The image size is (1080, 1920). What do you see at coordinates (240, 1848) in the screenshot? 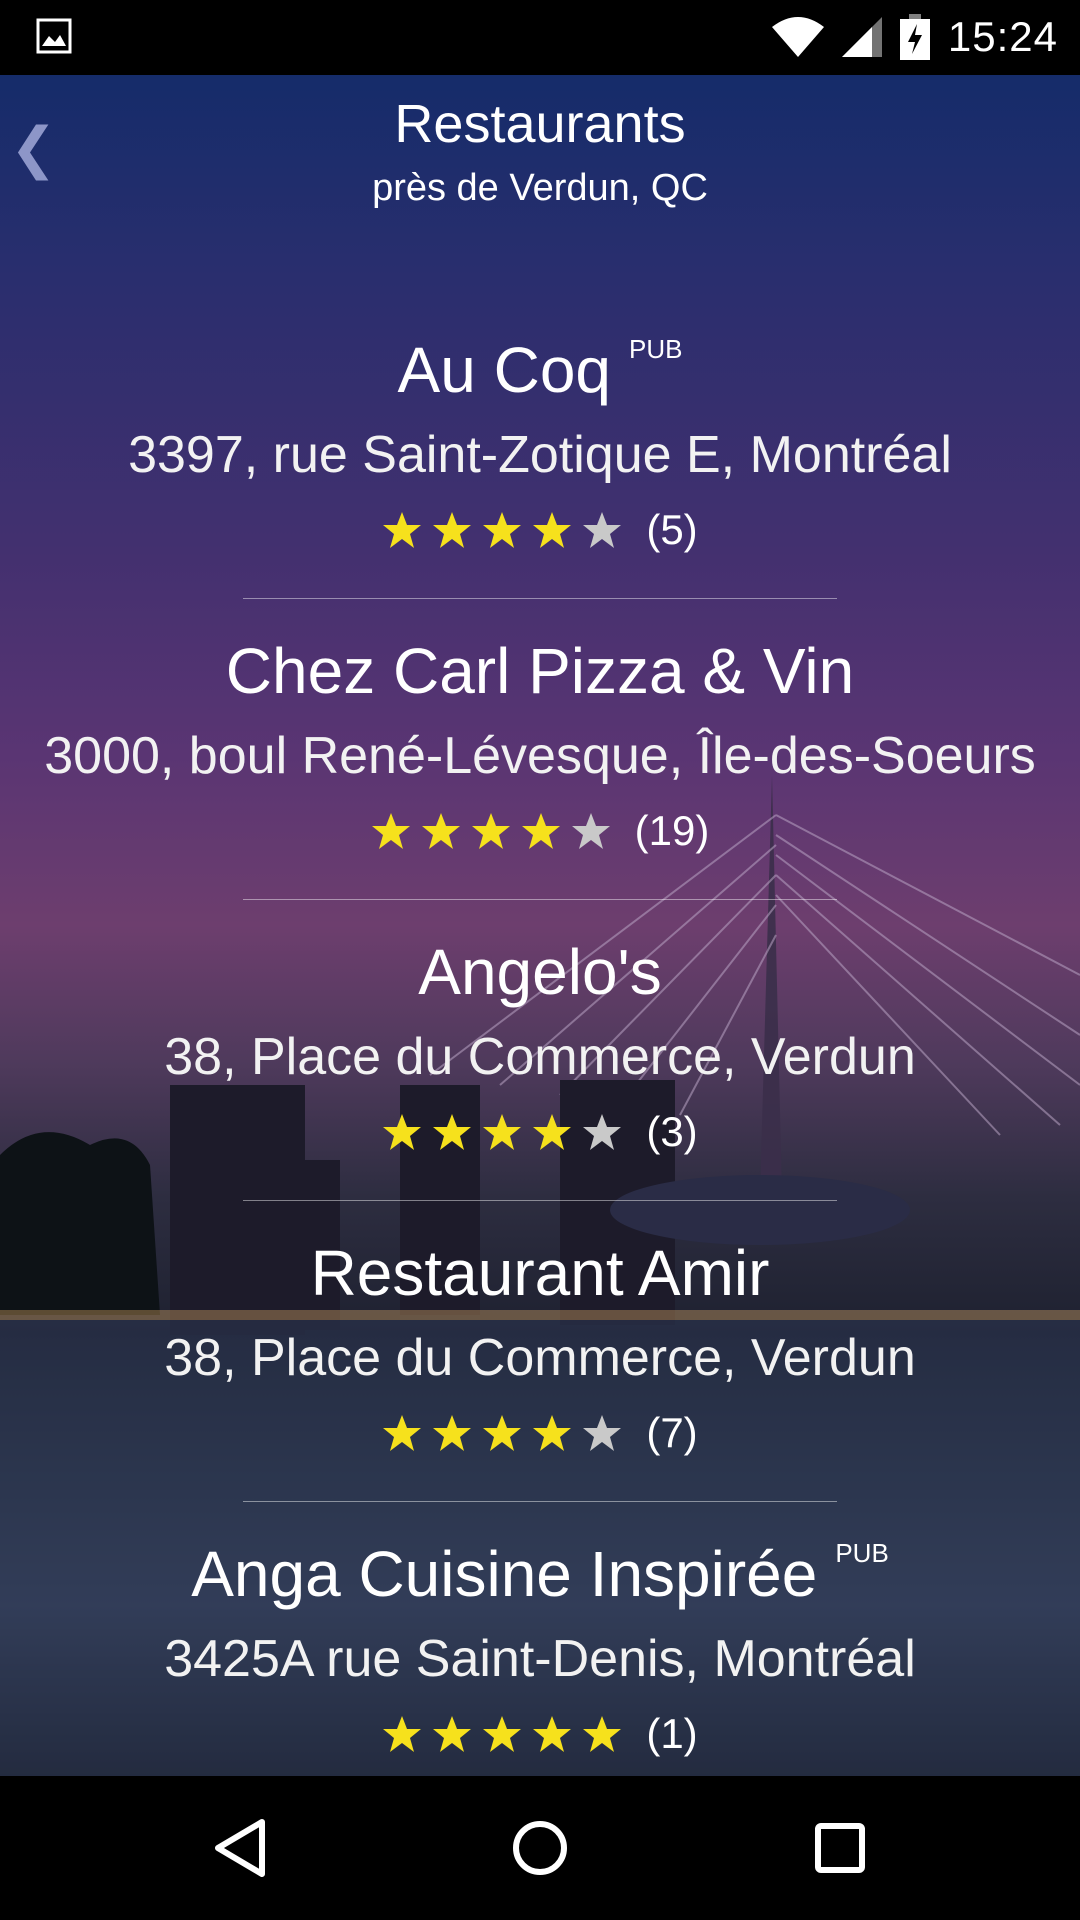
I see `back-nav-icon` at bounding box center [240, 1848].